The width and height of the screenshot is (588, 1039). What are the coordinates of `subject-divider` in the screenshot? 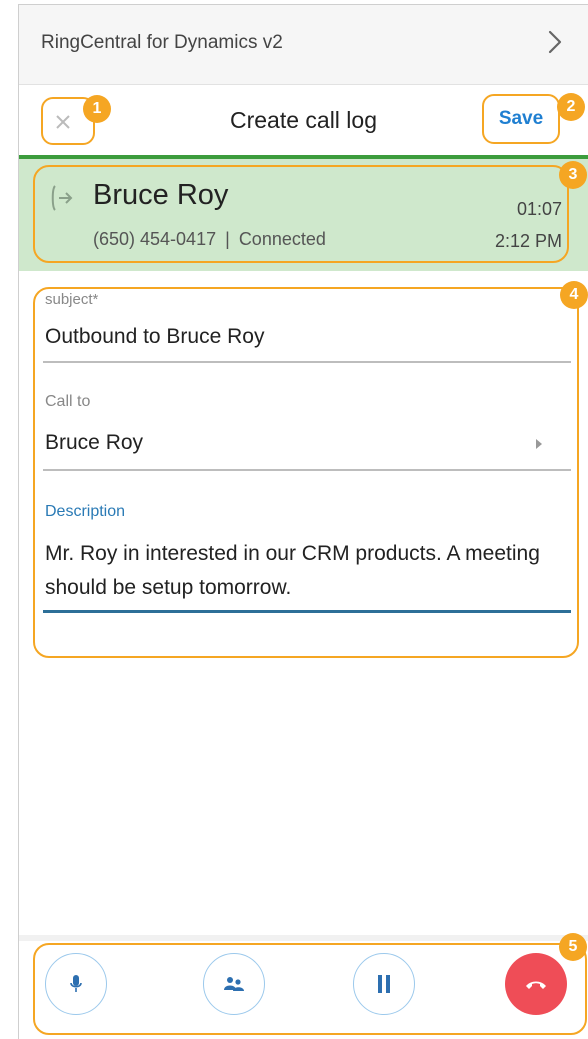 It's located at (307, 362).